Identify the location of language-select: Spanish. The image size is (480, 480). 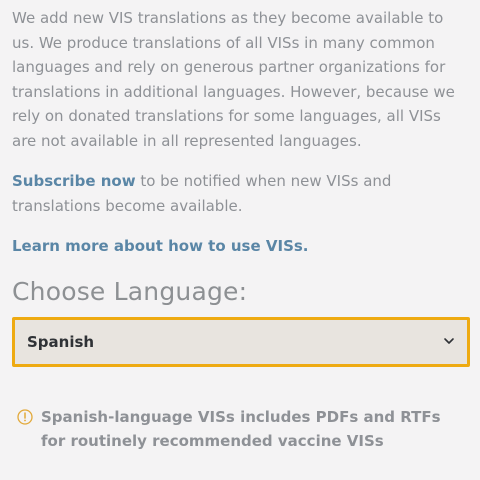
(241, 341).